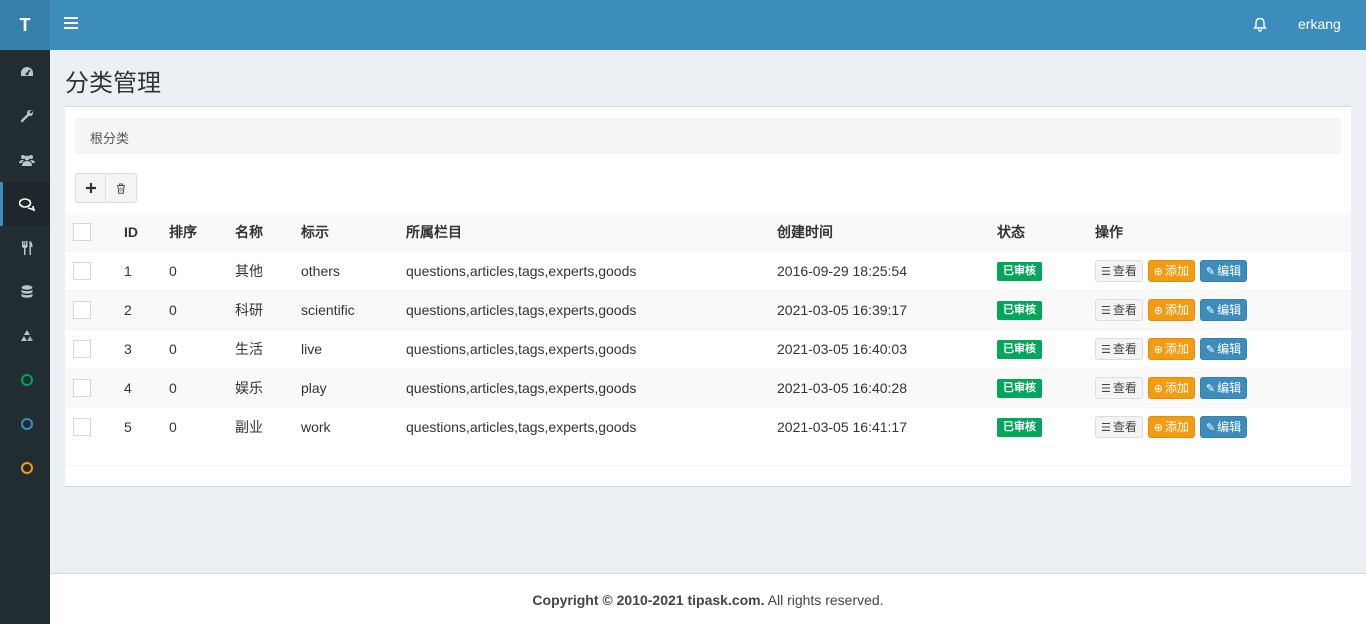 The width and height of the screenshot is (1366, 624). What do you see at coordinates (268, 232) in the screenshot?
I see `header-name: 名称` at bounding box center [268, 232].